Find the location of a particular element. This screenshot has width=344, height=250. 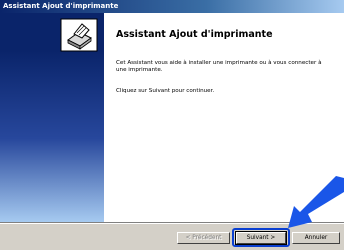

back-button: < Précédent is located at coordinates (203, 238).